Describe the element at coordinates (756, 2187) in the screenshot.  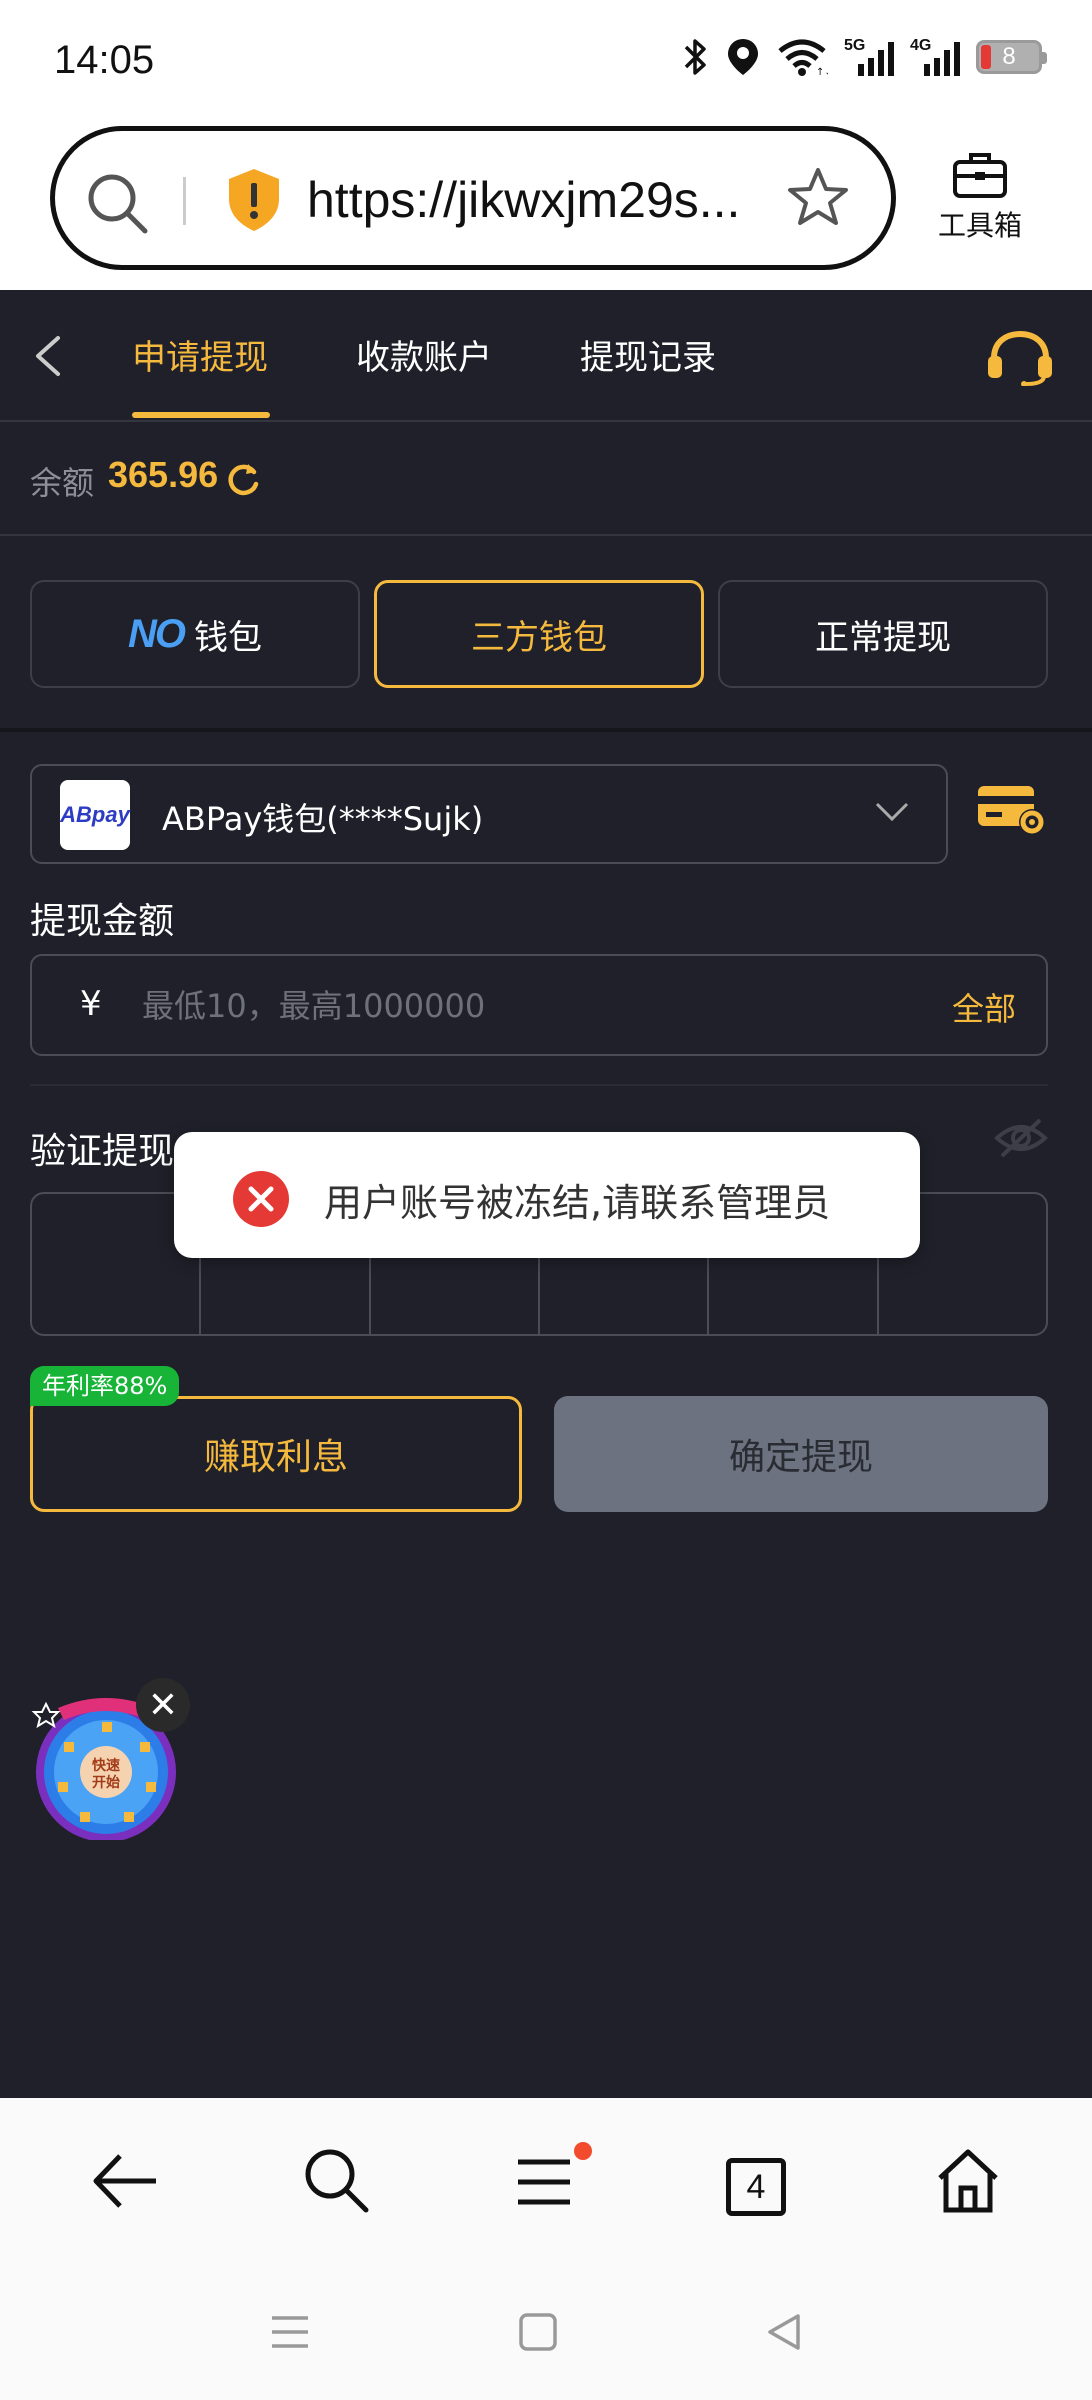
I see `tab-switcher-button: 4` at that location.